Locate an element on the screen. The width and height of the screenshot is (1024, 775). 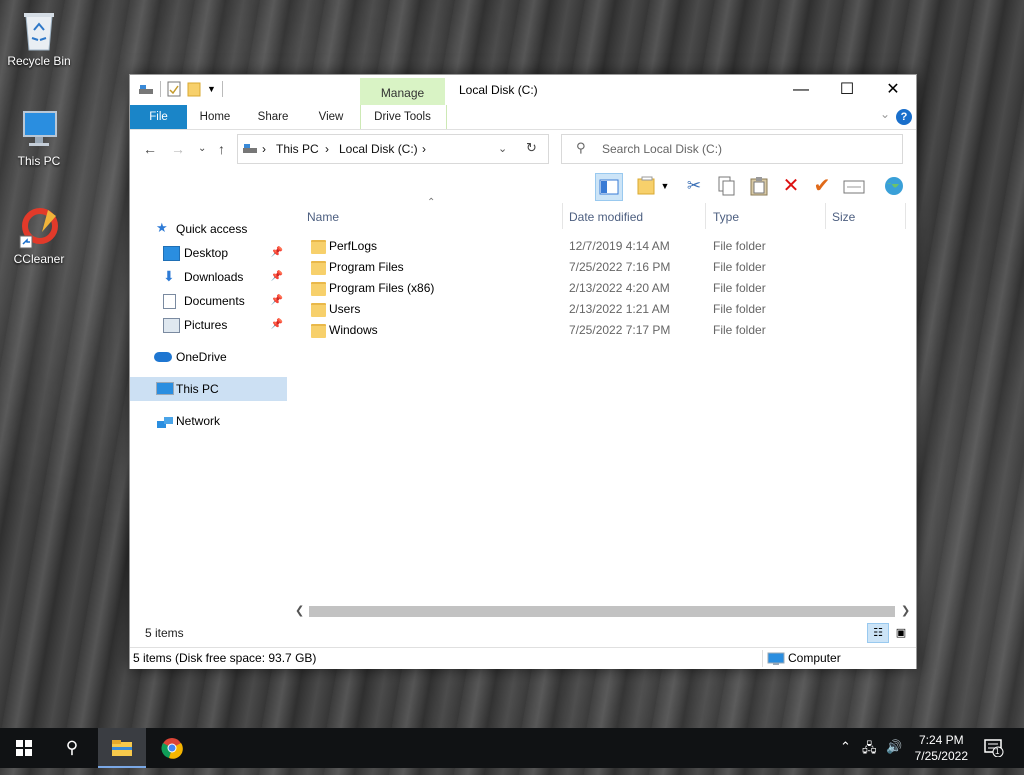
address-bar: › This PC › Local Disk (C:) › ⌄ is located at coordinates (393, 149).